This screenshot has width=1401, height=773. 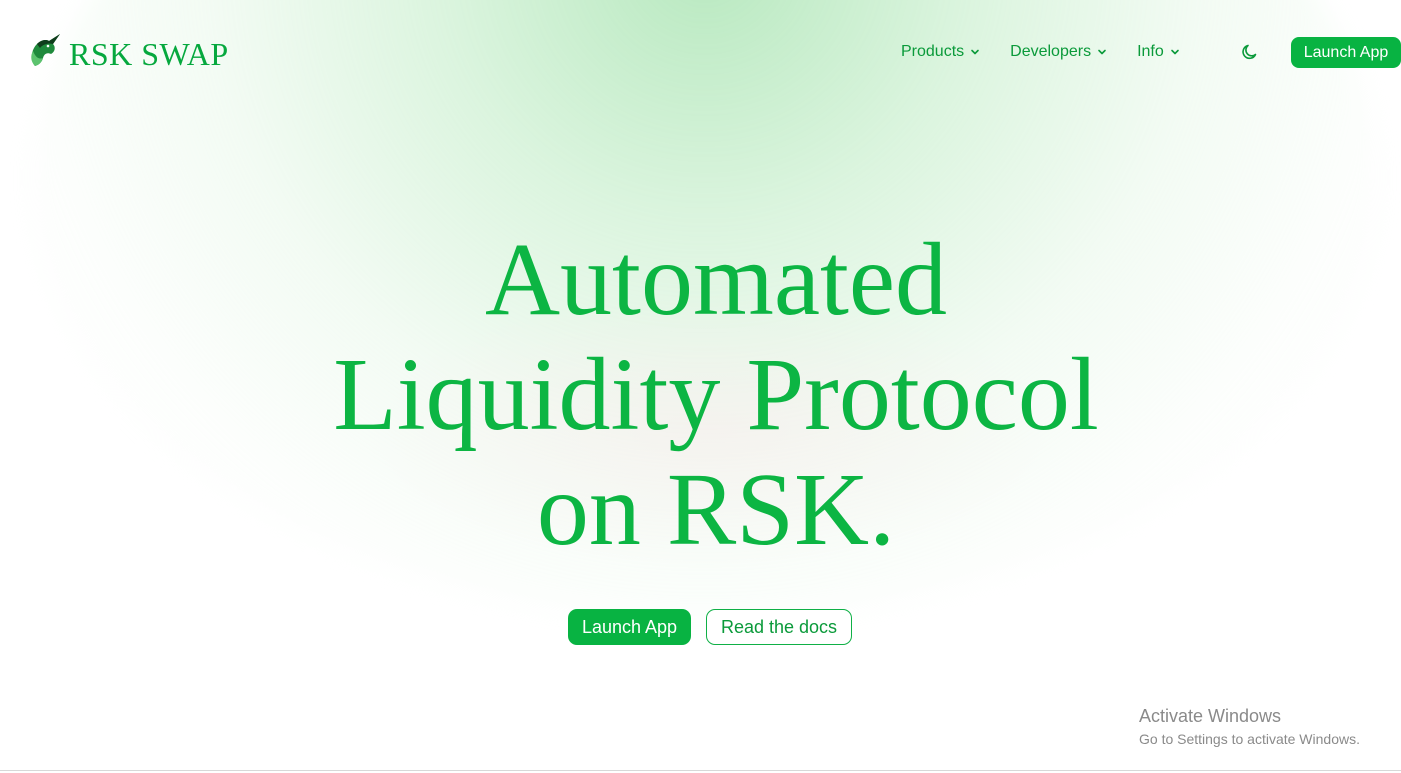 I want to click on launch-app-button: Launch App, so click(x=629, y=627).